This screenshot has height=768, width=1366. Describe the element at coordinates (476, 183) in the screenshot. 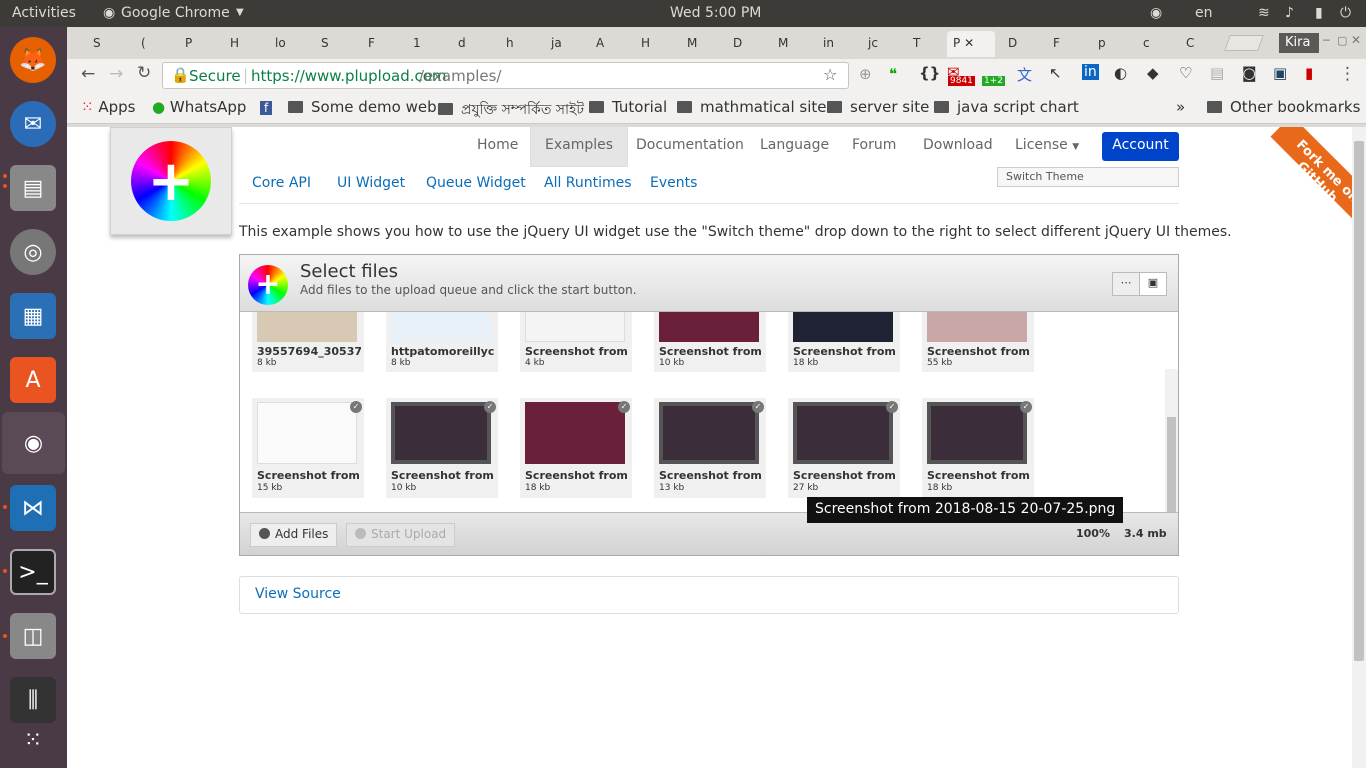

I see `subnav-queue-widget: Queue Widget` at that location.